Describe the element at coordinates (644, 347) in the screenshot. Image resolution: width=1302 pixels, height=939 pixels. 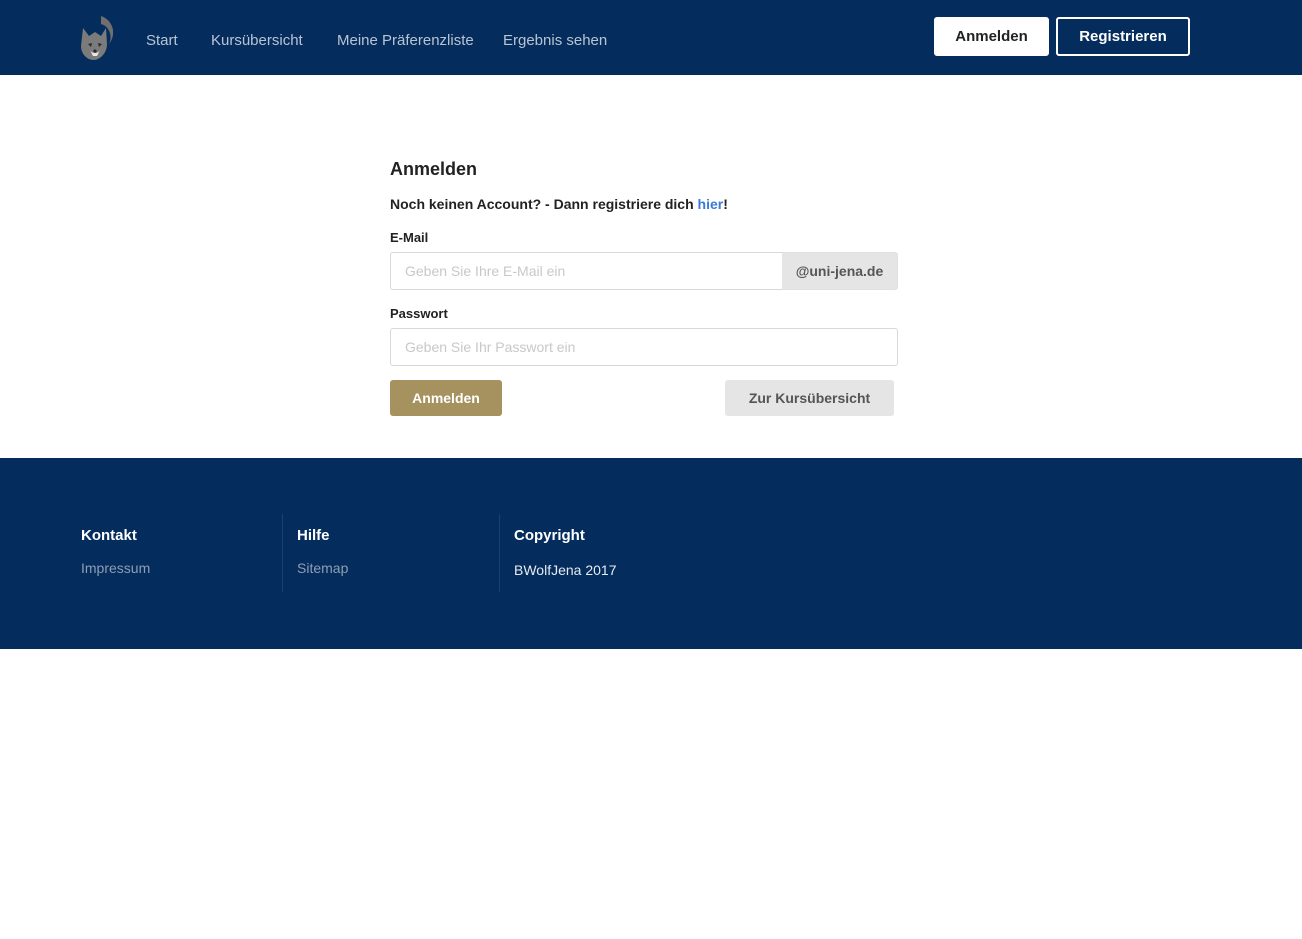
I see `password-field` at that location.